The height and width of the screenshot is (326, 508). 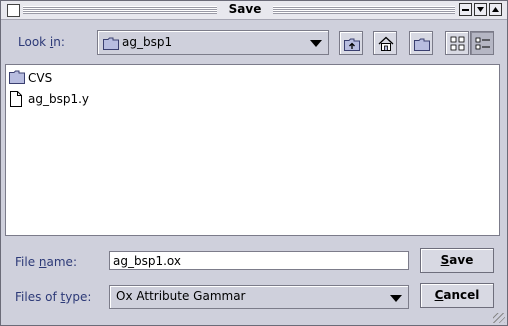 I want to click on list-view-button, so click(x=457, y=43).